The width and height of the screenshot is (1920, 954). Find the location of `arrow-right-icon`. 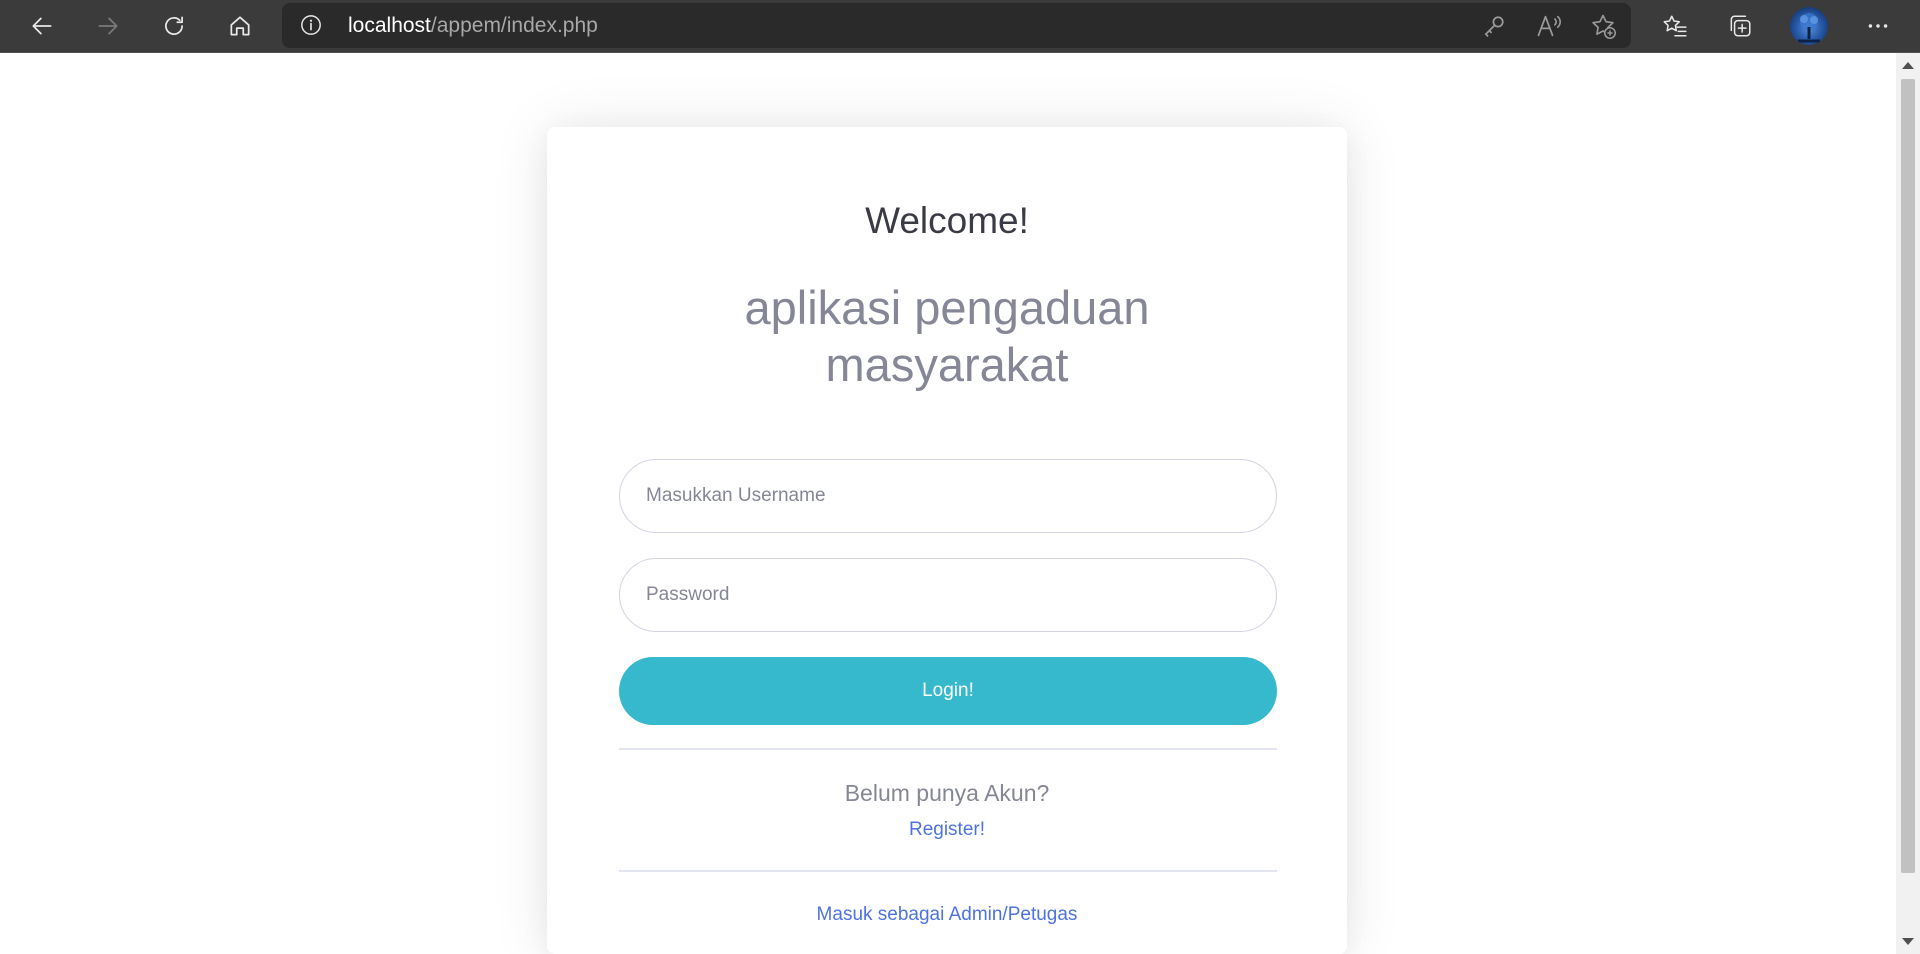

arrow-right-icon is located at coordinates (108, 26).